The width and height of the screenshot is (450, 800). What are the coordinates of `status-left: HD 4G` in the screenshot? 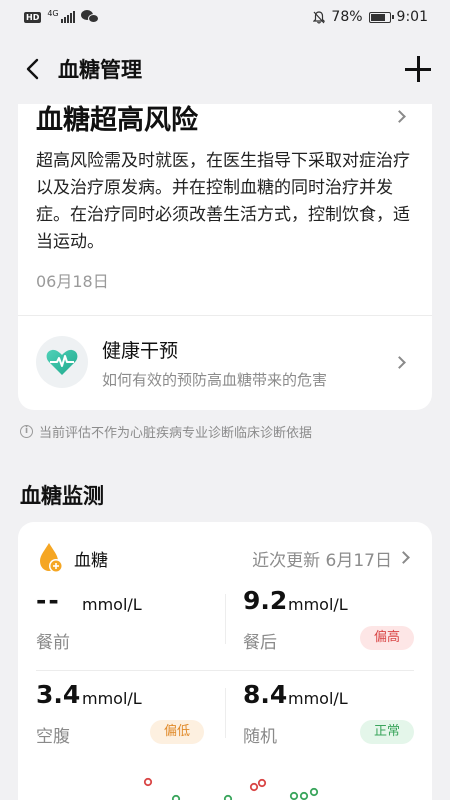 It's located at (61, 16).